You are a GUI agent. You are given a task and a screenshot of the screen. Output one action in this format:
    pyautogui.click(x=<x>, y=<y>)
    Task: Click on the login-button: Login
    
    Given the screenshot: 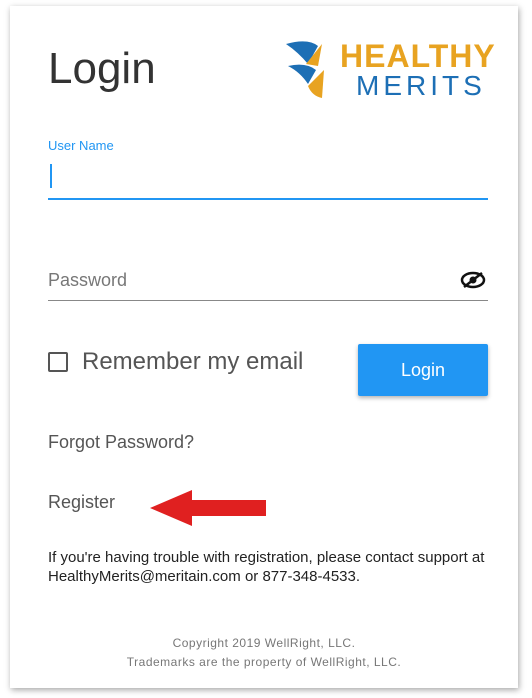 What is the action you would take?
    pyautogui.click(x=423, y=370)
    